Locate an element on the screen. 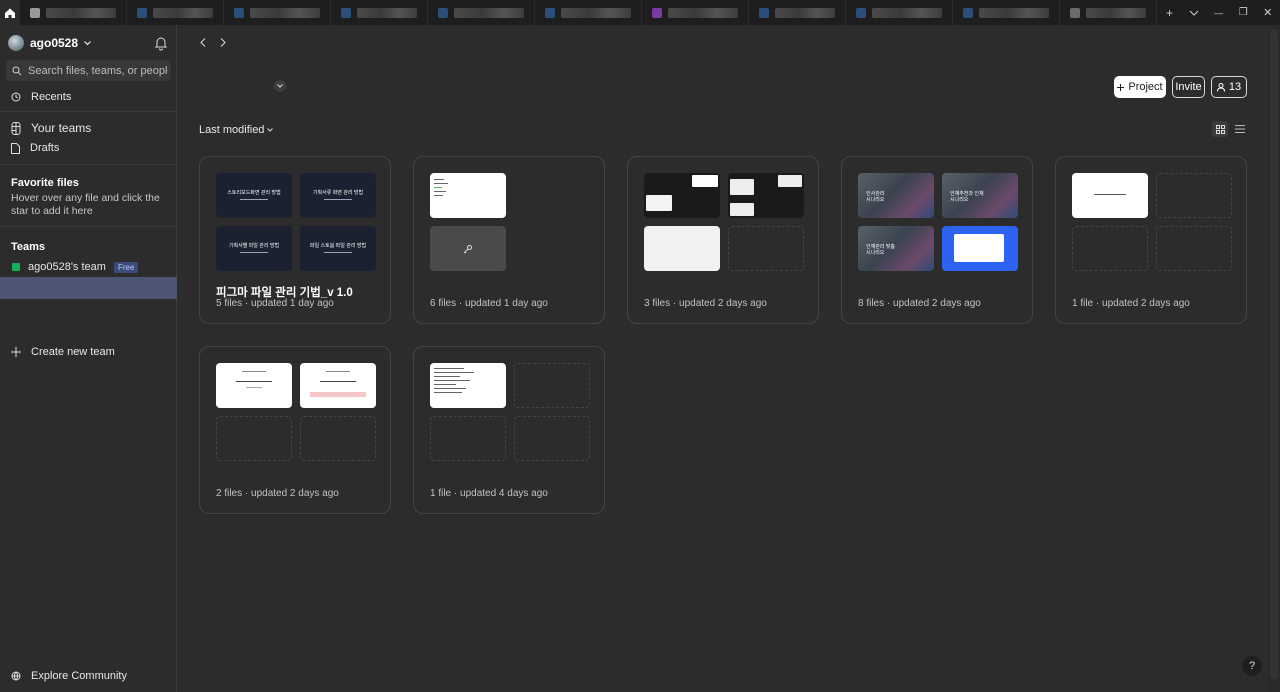 Image resolution: width=1280 pixels, height=692 pixels. scrollbar is located at coordinates (1274, 358).